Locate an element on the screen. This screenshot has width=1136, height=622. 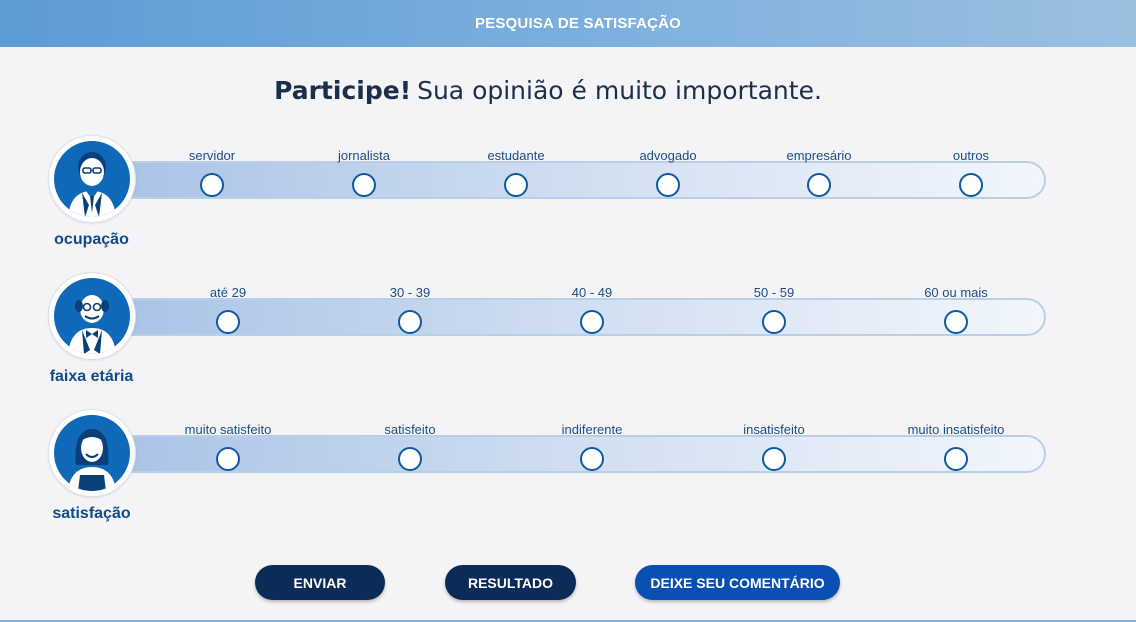
option-label-40-49: 40 - 49 is located at coordinates (592, 292).